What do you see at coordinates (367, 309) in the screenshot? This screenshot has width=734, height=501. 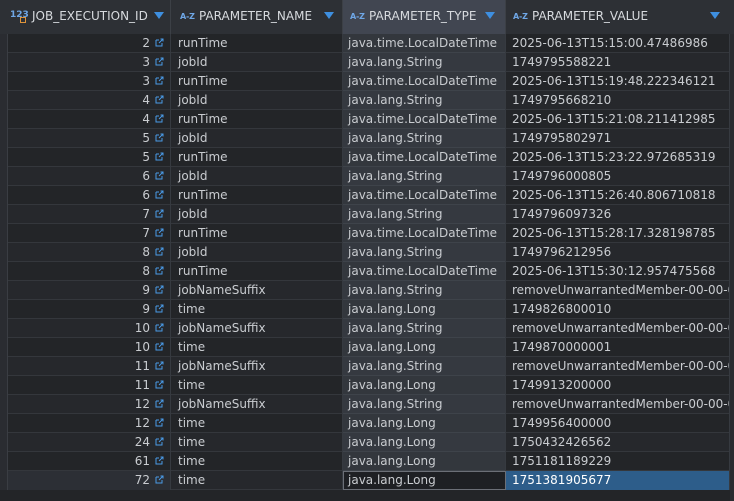 I see `table-row: 9 time java.lang.Long 1749826800010` at bounding box center [367, 309].